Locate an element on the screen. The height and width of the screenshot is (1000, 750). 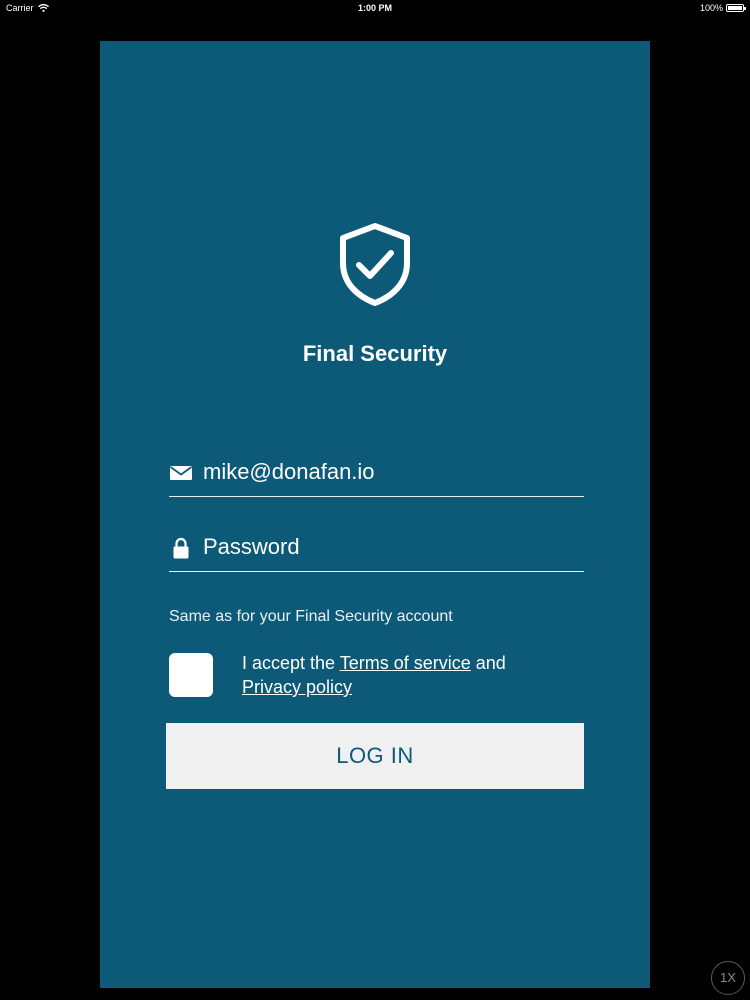
lock-icon is located at coordinates (181, 548).